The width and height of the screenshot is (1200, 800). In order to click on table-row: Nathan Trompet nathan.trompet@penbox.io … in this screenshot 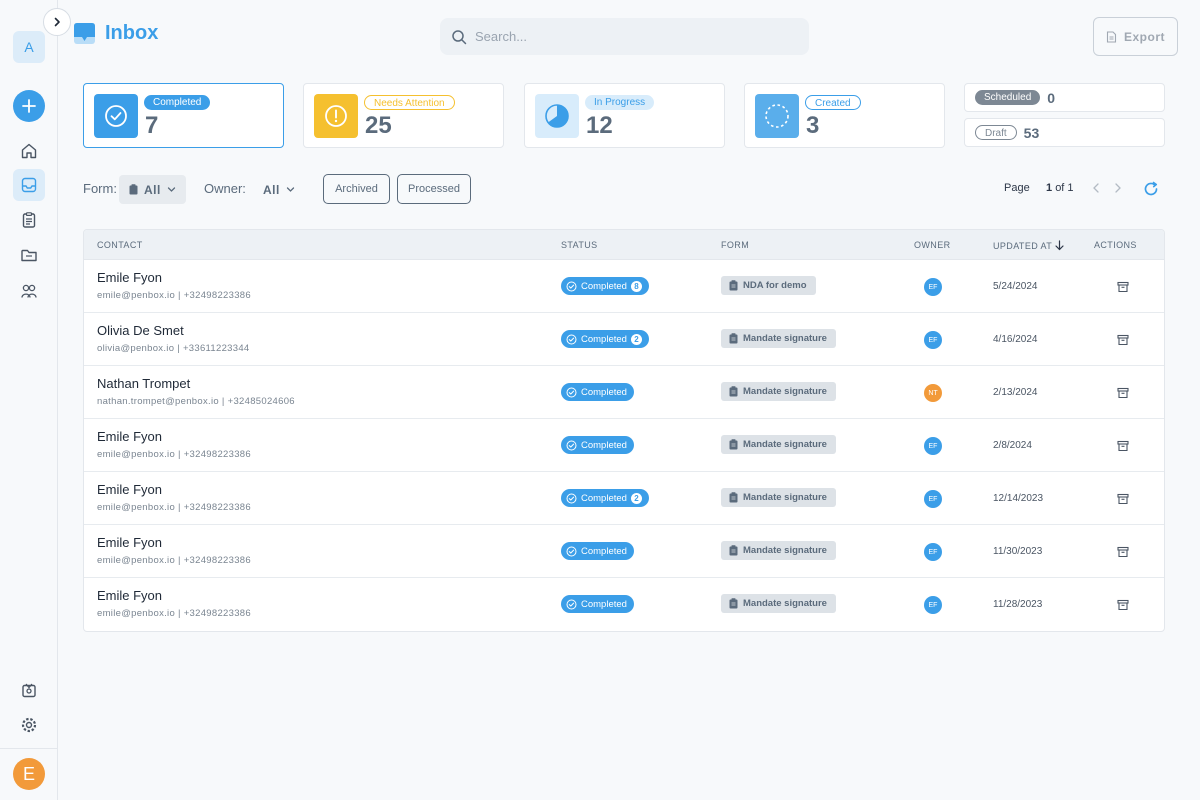, I will do `click(624, 392)`.